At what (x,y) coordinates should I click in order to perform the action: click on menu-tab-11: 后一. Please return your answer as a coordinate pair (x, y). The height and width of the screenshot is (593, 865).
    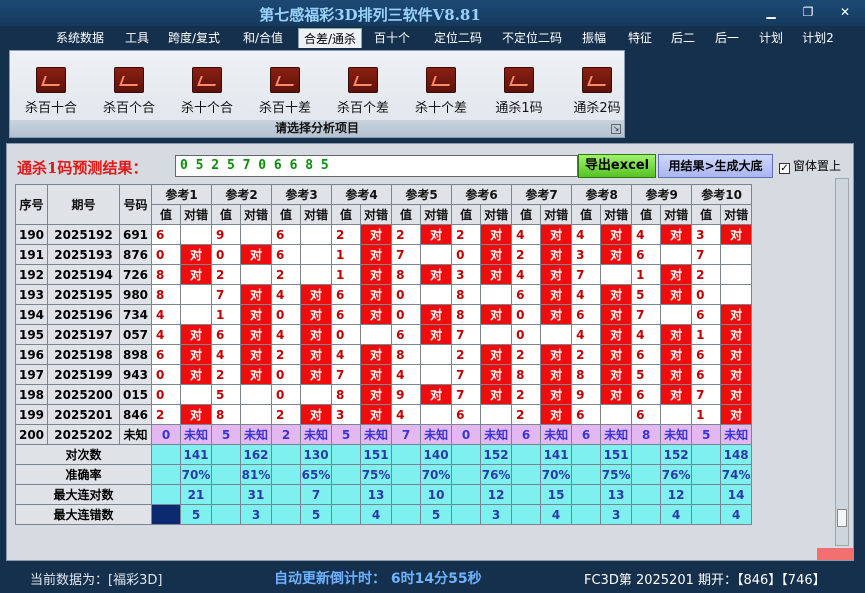
    Looking at the image, I should click on (727, 38).